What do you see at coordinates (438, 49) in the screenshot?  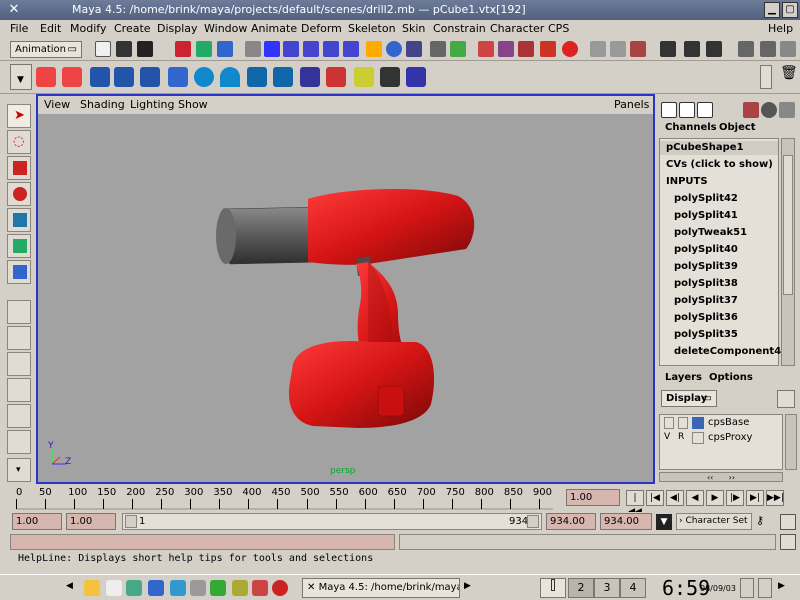 I see `lock-icon` at bounding box center [438, 49].